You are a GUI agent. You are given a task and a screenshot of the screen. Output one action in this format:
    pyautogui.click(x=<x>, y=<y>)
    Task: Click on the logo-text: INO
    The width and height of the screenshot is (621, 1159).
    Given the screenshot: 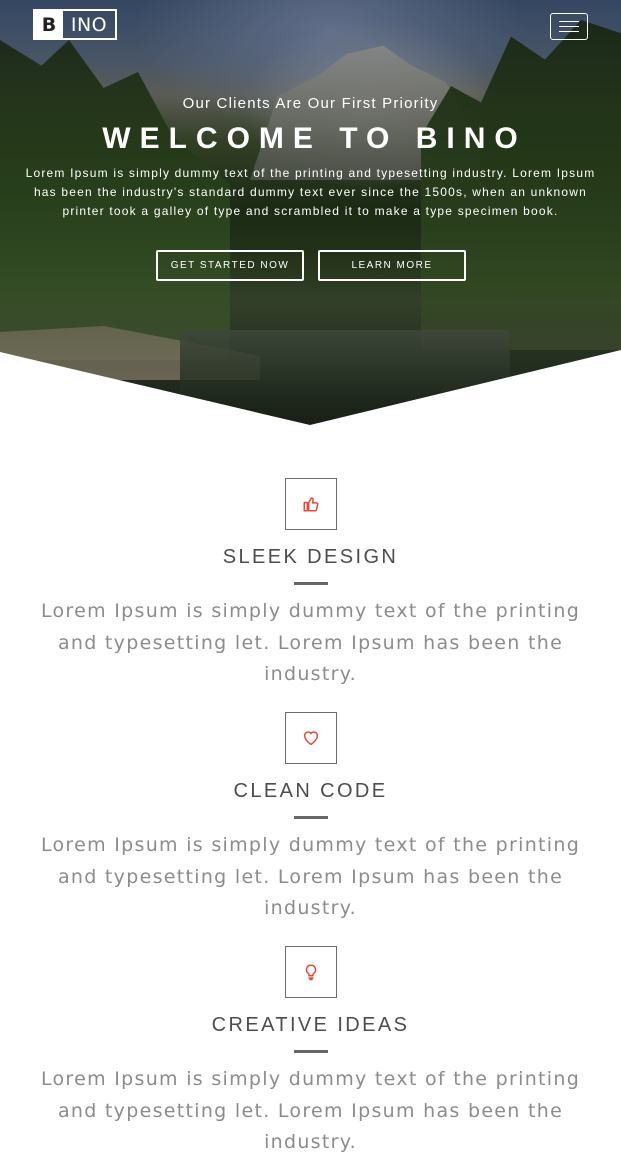 What is the action you would take?
    pyautogui.click(x=89, y=24)
    